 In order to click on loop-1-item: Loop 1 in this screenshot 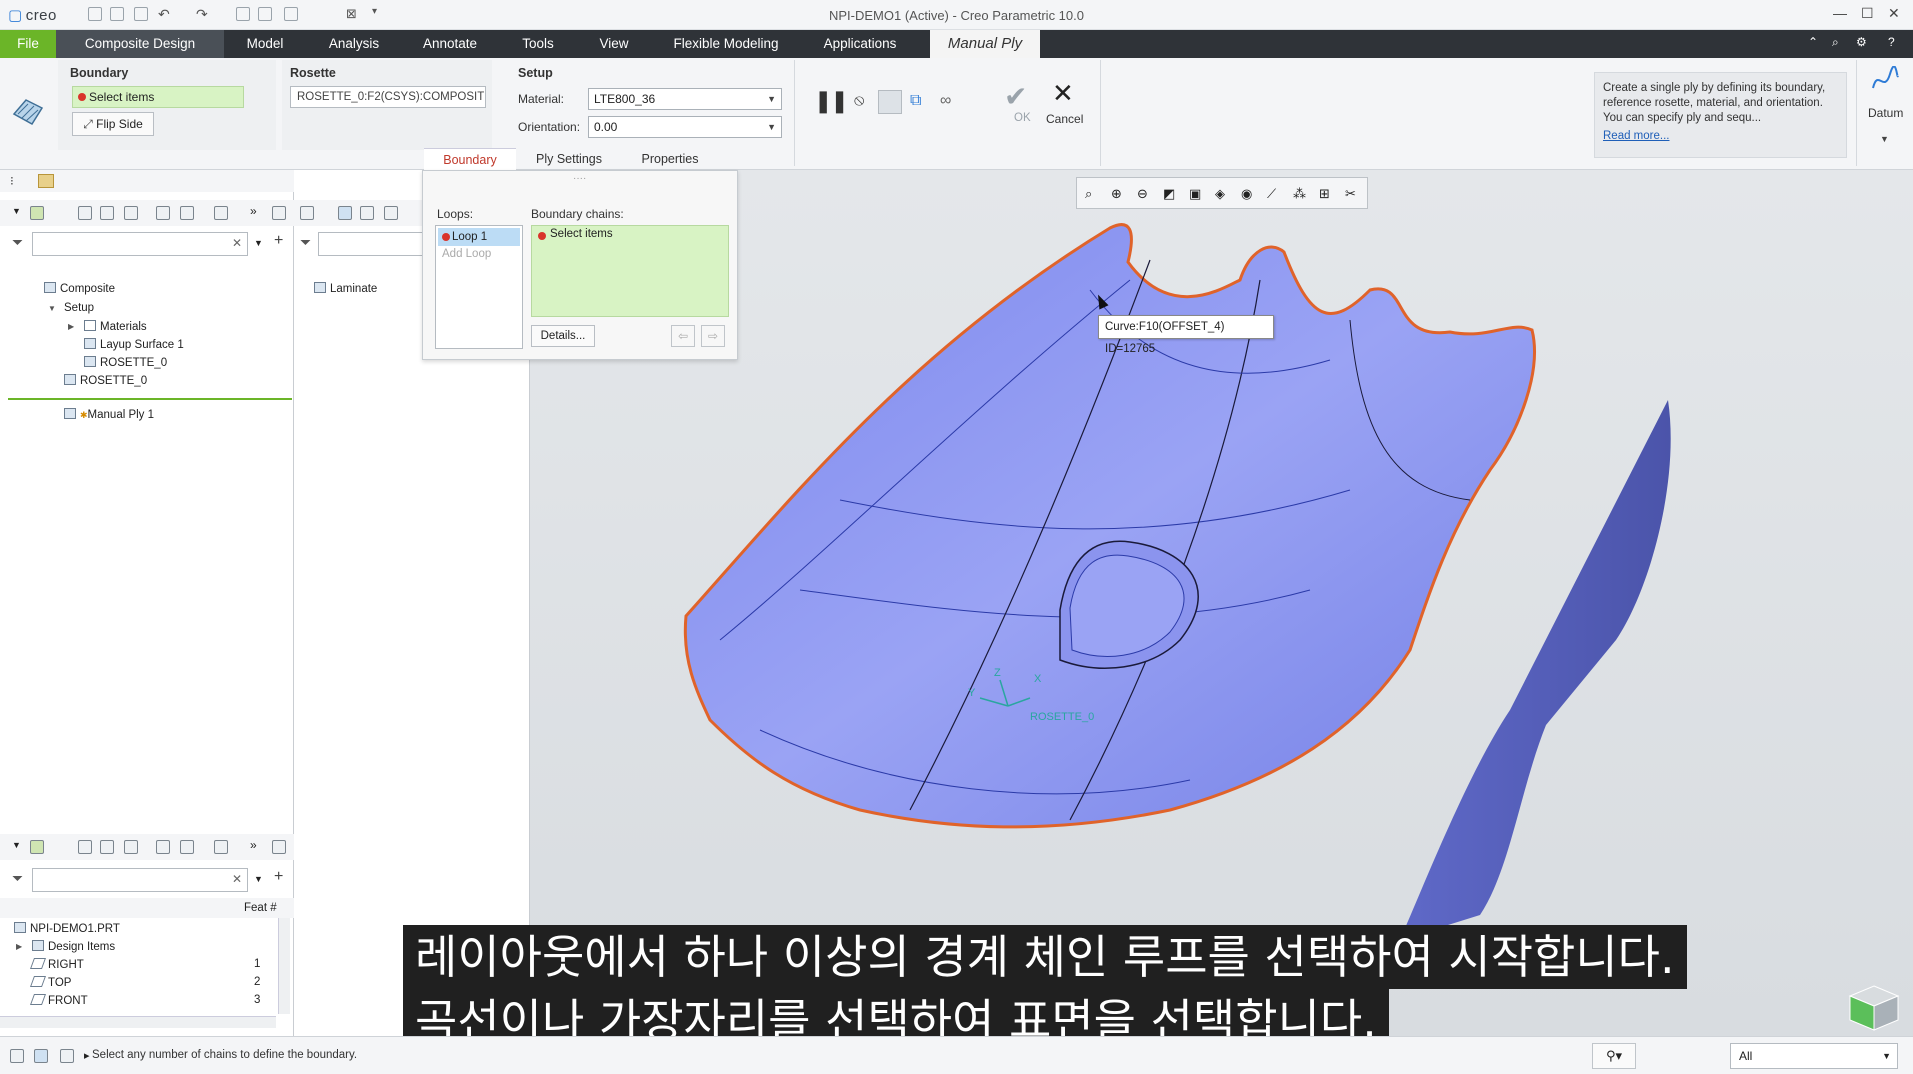, I will do `click(479, 237)`.